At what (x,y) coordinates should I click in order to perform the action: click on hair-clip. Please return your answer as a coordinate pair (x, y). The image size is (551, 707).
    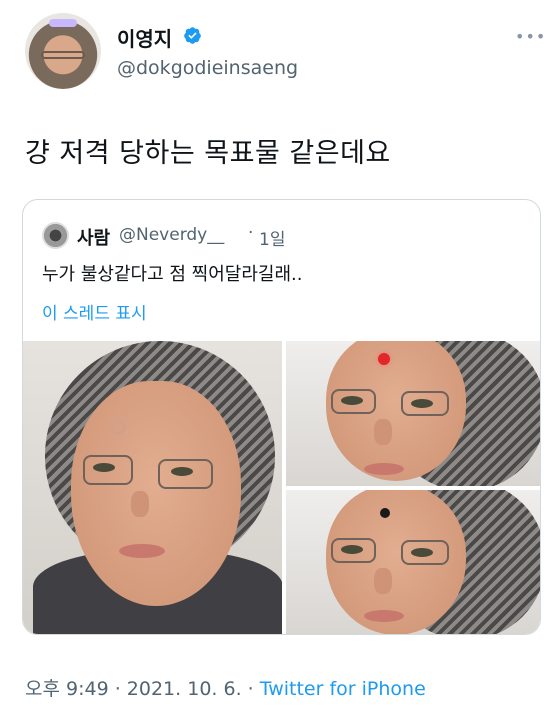
    Looking at the image, I should click on (63, 23).